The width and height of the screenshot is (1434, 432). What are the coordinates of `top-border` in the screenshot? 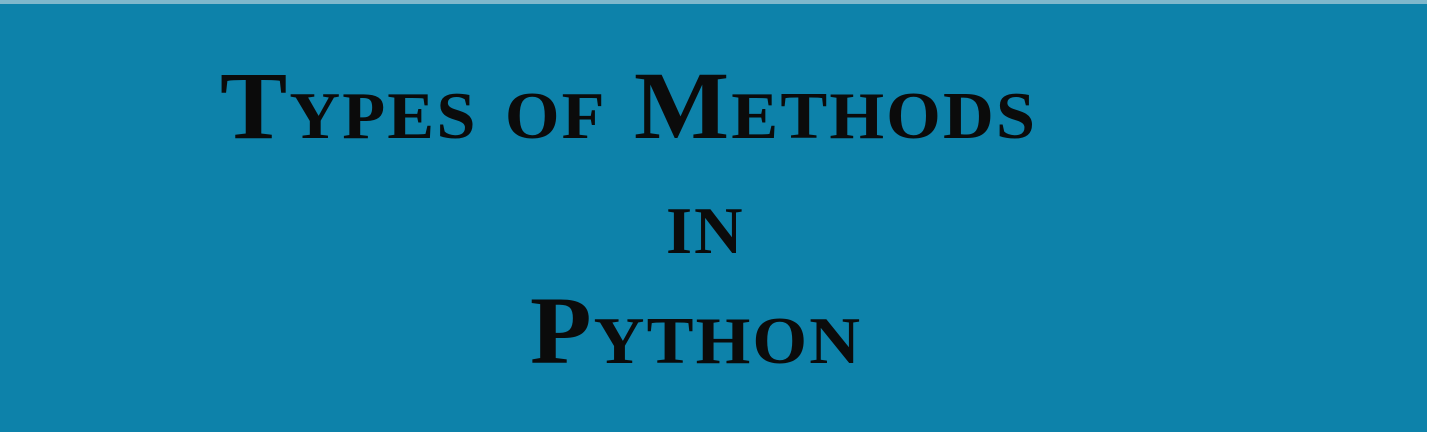 It's located at (713, 2).